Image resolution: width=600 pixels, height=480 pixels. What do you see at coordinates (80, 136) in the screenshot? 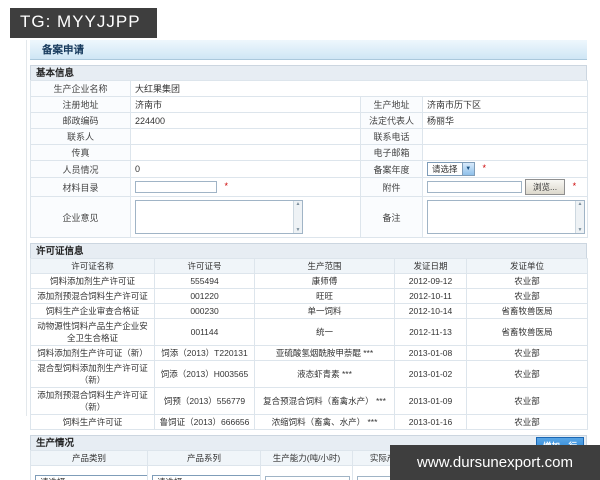
I see `contact-label: 联系人` at bounding box center [80, 136].